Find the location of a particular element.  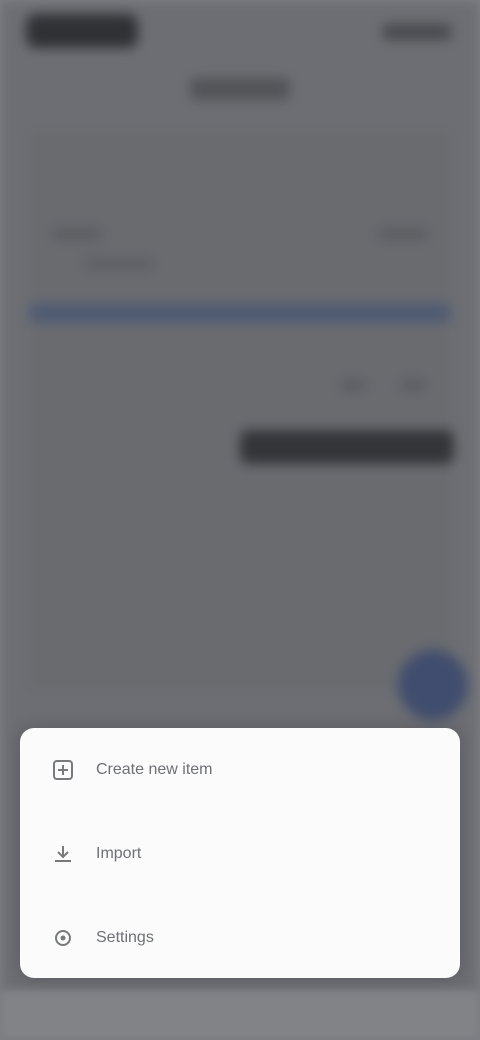

menu-item-settings: Settings is located at coordinates (240, 937).